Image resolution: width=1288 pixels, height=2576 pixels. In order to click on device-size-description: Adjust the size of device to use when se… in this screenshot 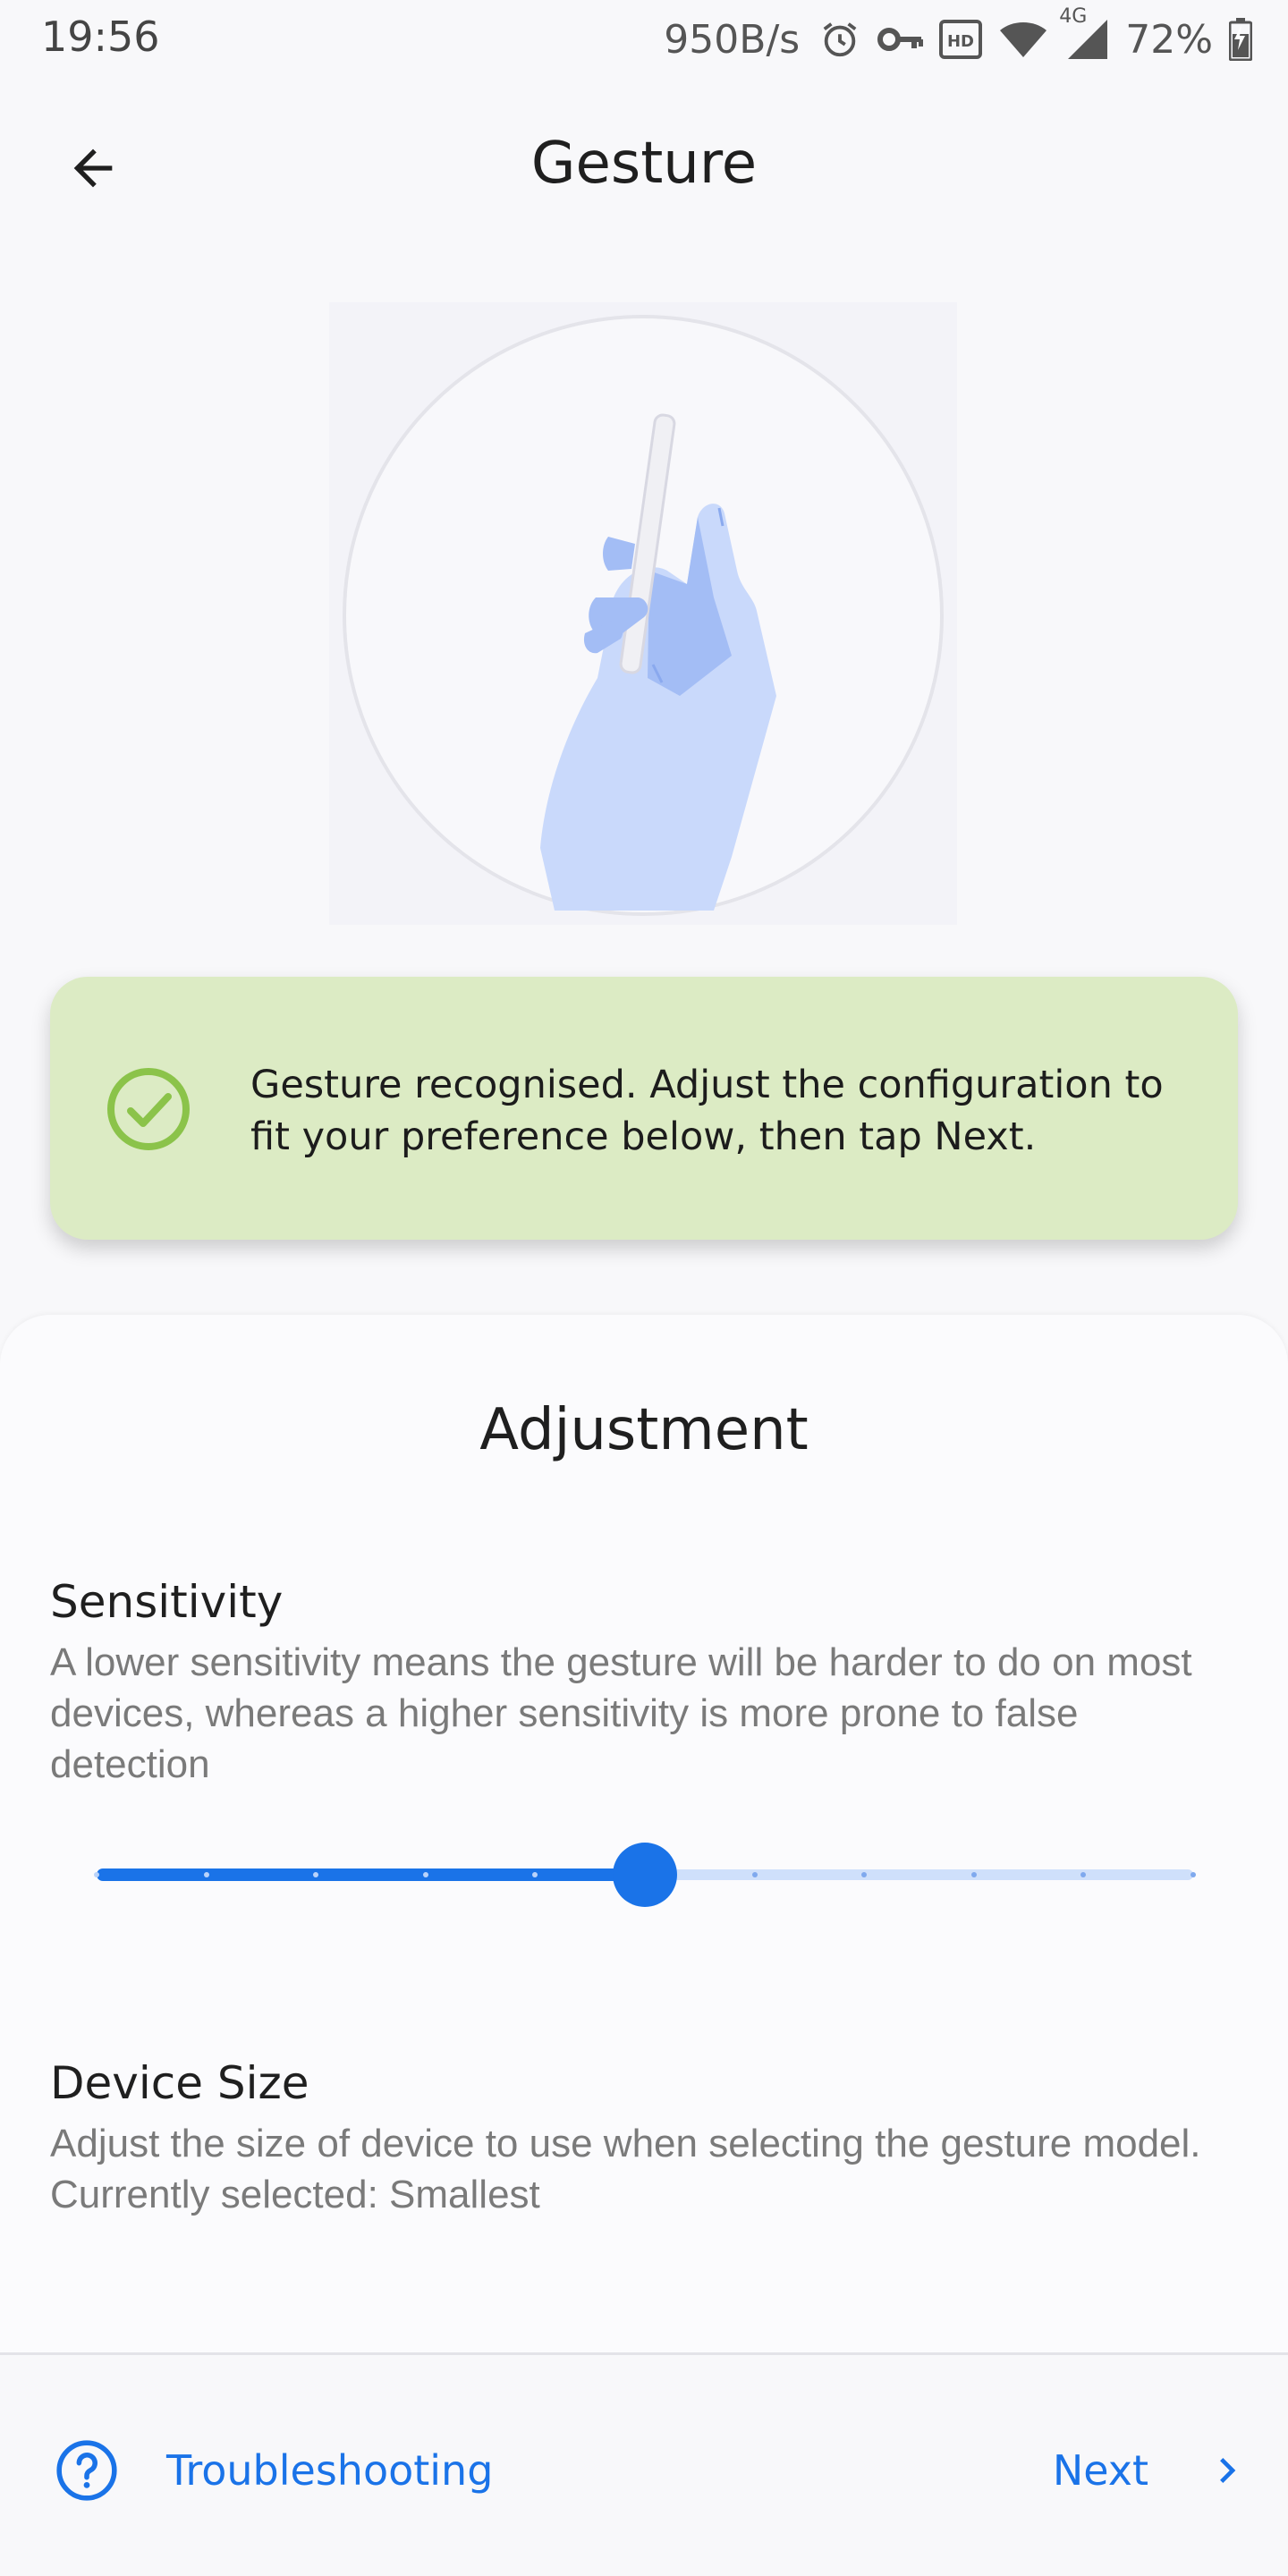, I will do `click(645, 2169)`.